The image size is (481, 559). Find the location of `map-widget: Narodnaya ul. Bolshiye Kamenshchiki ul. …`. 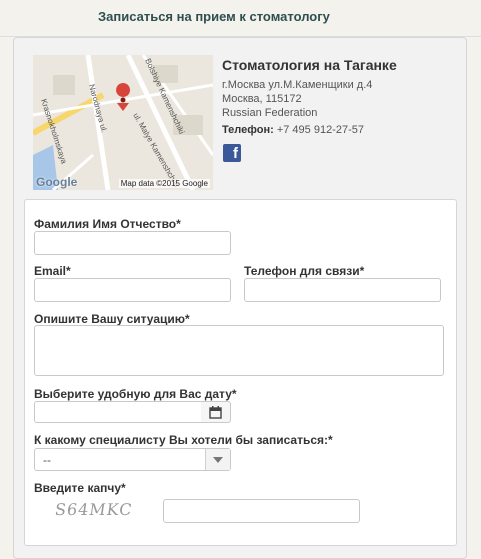

map-widget: Narodnaya ul. Bolshiye Kamenshchiki ul. … is located at coordinates (123, 122).